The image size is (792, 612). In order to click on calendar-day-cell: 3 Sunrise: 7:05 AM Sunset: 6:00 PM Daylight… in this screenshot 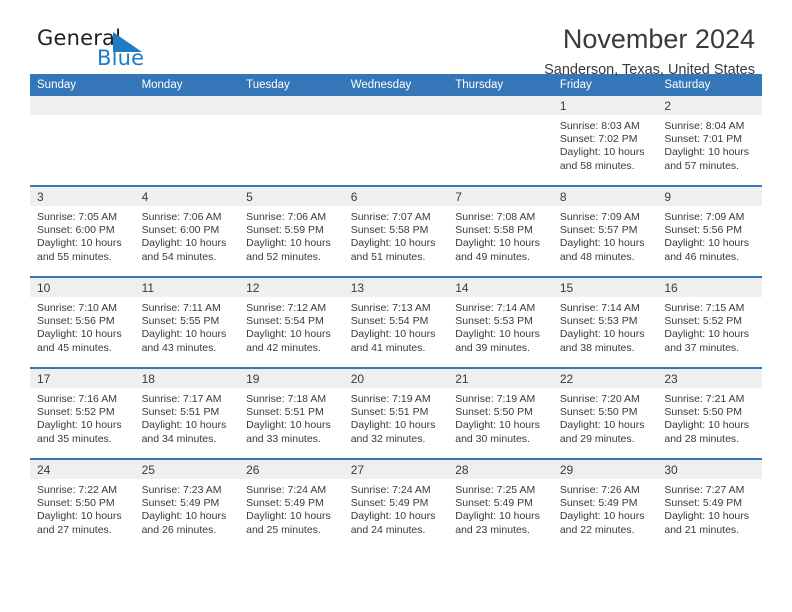, I will do `click(82, 231)`.